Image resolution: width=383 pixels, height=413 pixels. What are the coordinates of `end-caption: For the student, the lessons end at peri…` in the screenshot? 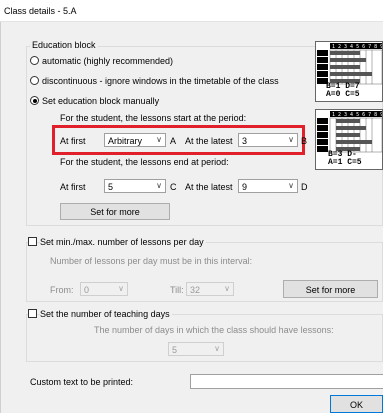 It's located at (144, 162).